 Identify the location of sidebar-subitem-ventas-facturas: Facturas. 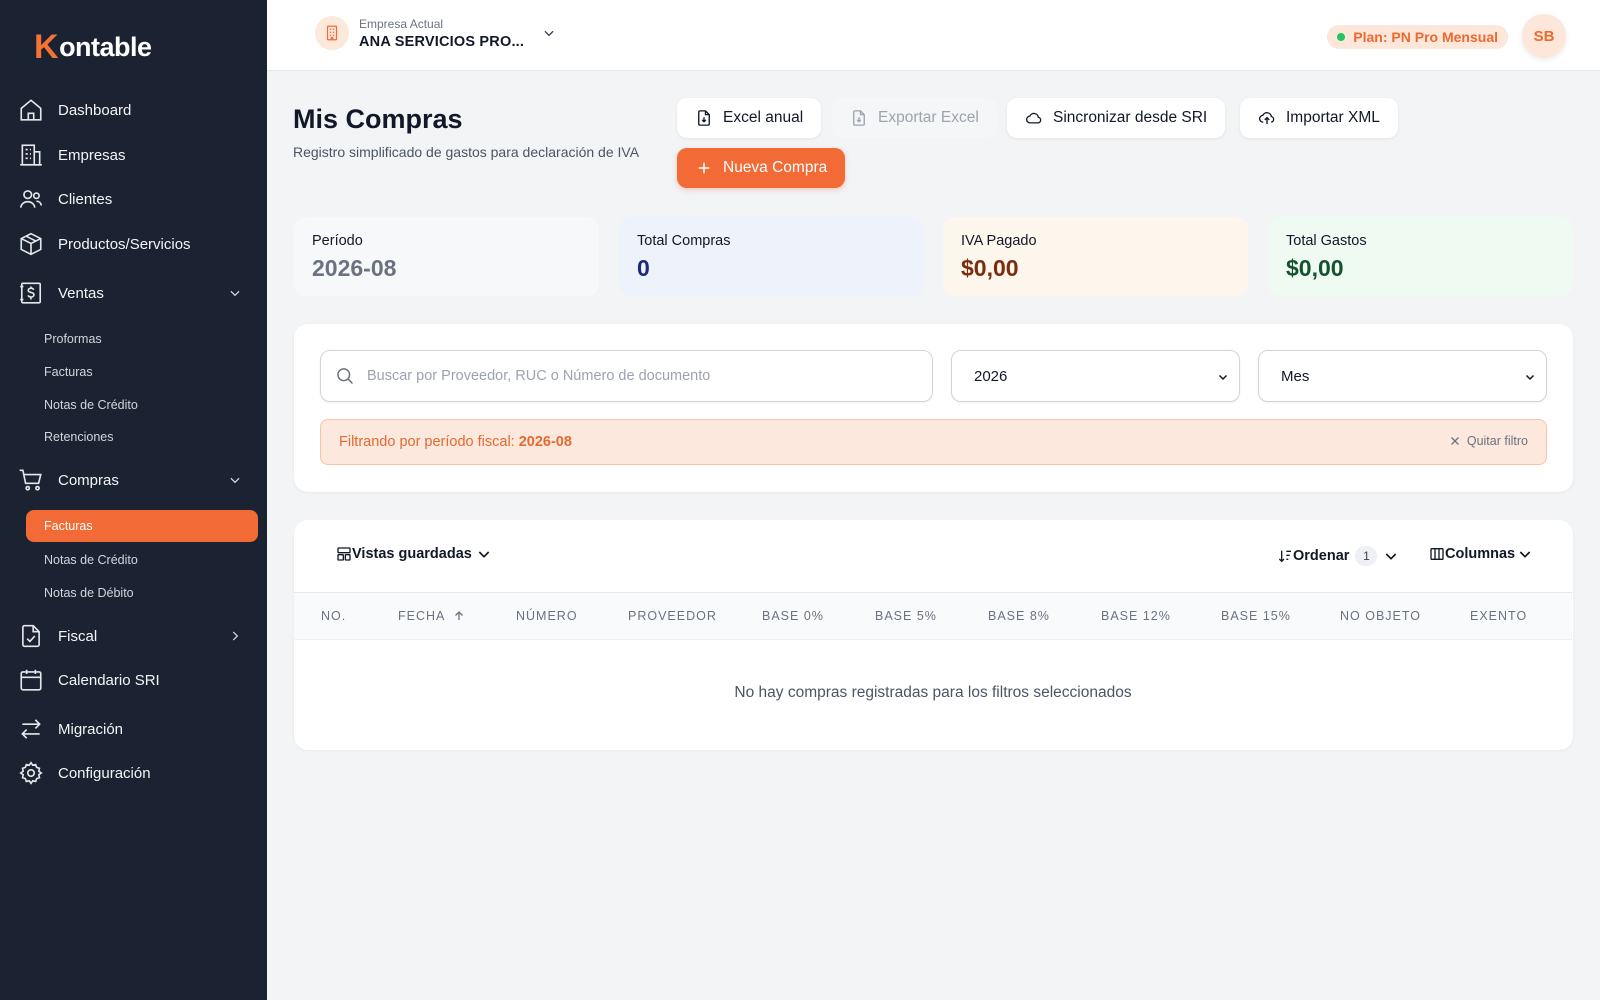
(142, 372).